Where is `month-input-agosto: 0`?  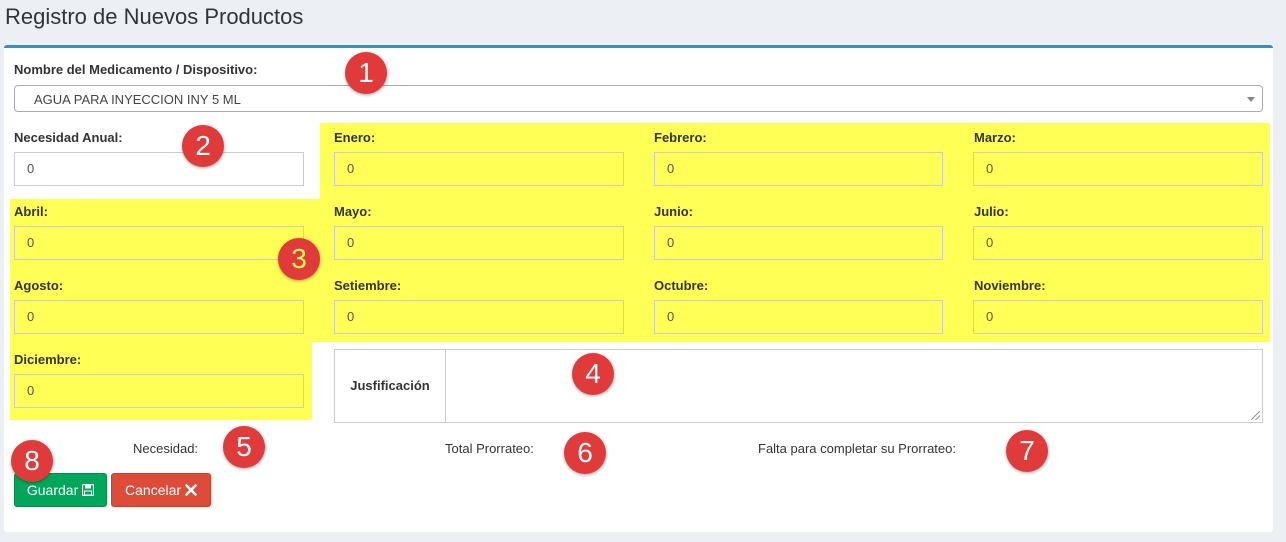 month-input-agosto: 0 is located at coordinates (159, 317).